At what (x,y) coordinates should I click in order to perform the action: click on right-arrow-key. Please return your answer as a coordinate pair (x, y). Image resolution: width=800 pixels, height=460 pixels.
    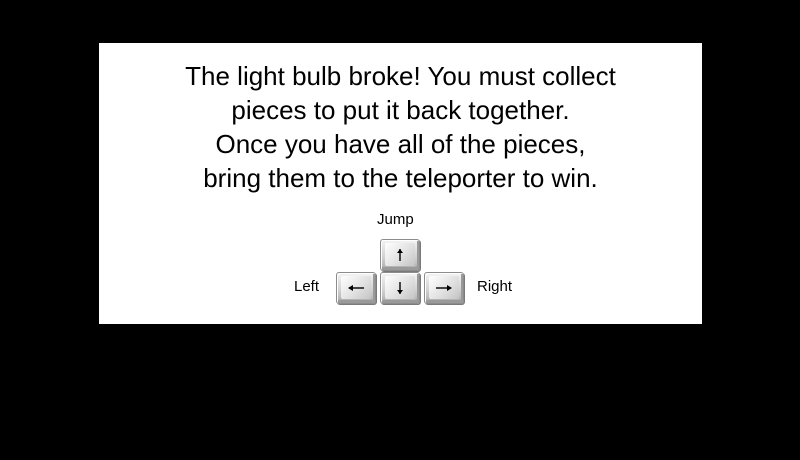
    Looking at the image, I should click on (444, 288).